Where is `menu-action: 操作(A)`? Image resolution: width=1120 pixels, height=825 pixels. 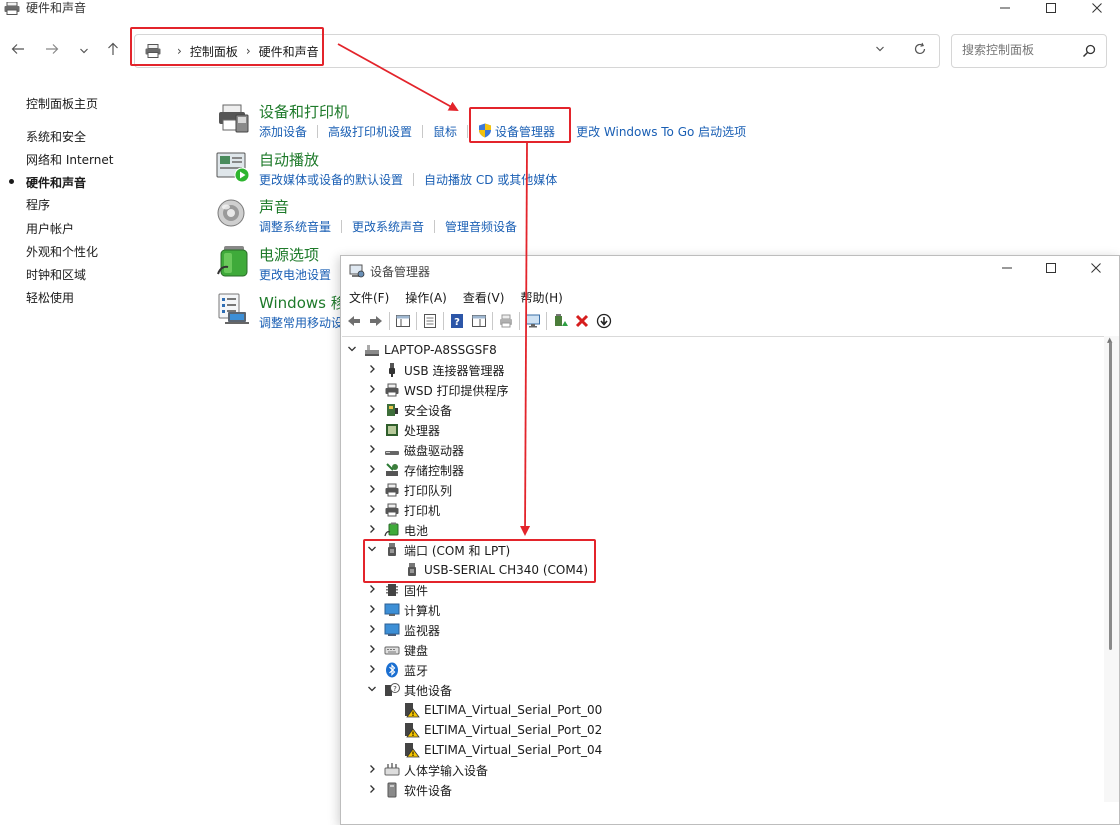 menu-action: 操作(A) is located at coordinates (426, 297).